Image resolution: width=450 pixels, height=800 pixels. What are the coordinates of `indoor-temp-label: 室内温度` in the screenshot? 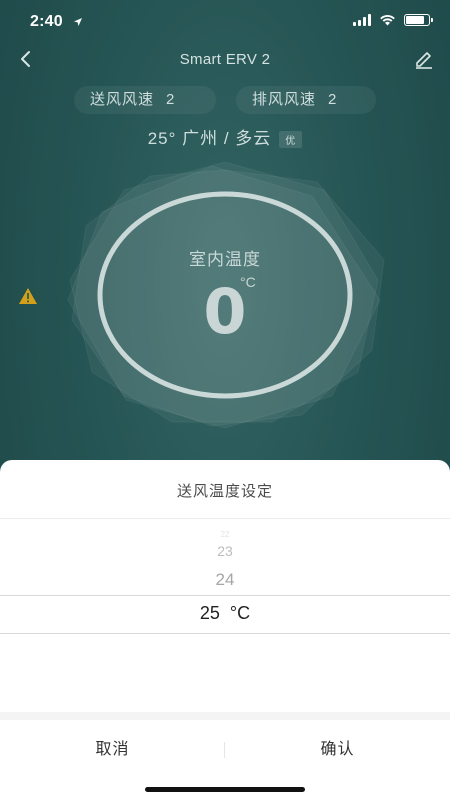 It's located at (225, 259).